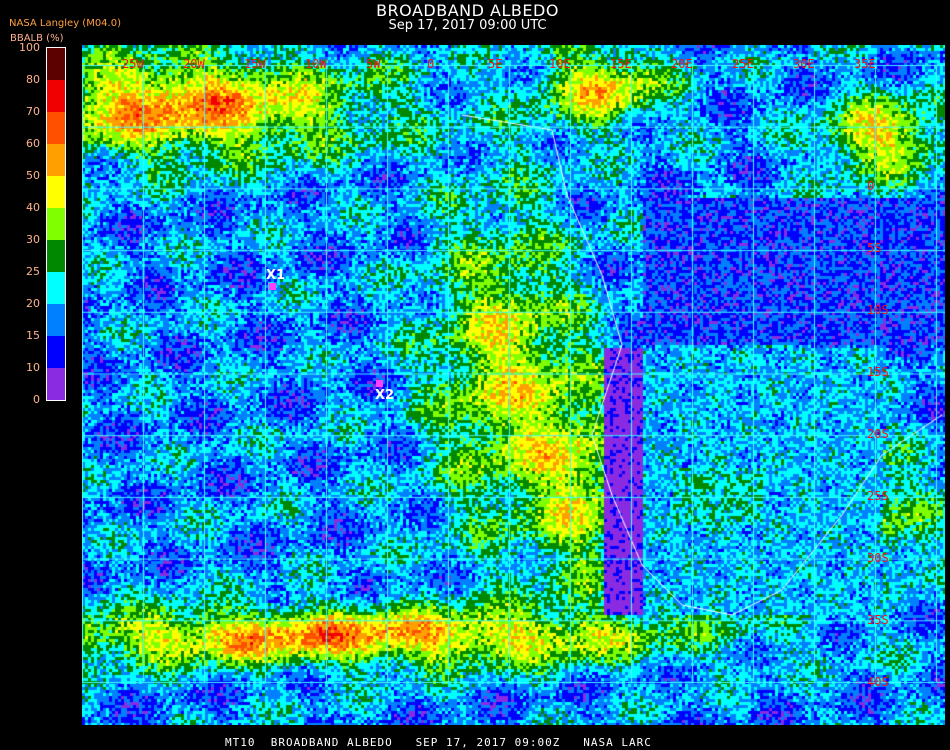 Image resolution: width=950 pixels, height=750 pixels. What do you see at coordinates (878, 310) in the screenshot?
I see `latitude-label: 10S` at bounding box center [878, 310].